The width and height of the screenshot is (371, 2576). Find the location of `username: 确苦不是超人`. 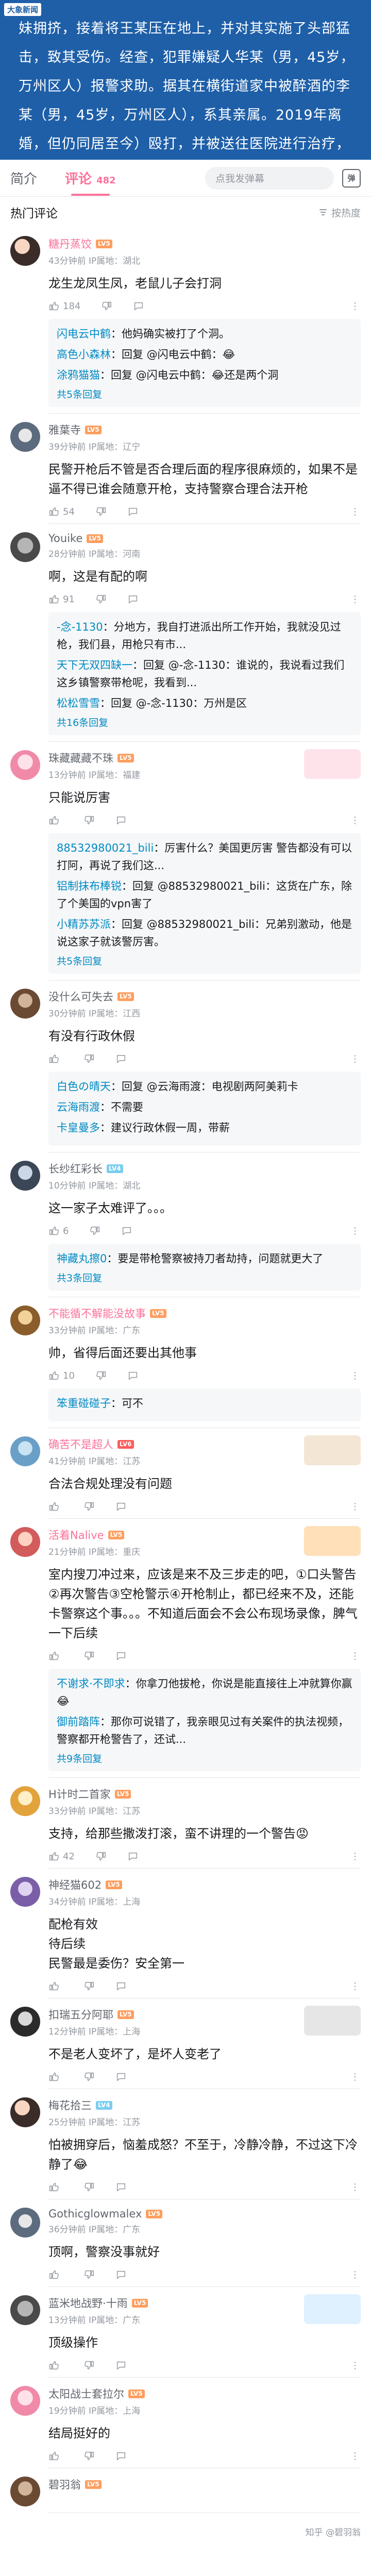

username: 确苦不是超人 is located at coordinates (80, 1444).